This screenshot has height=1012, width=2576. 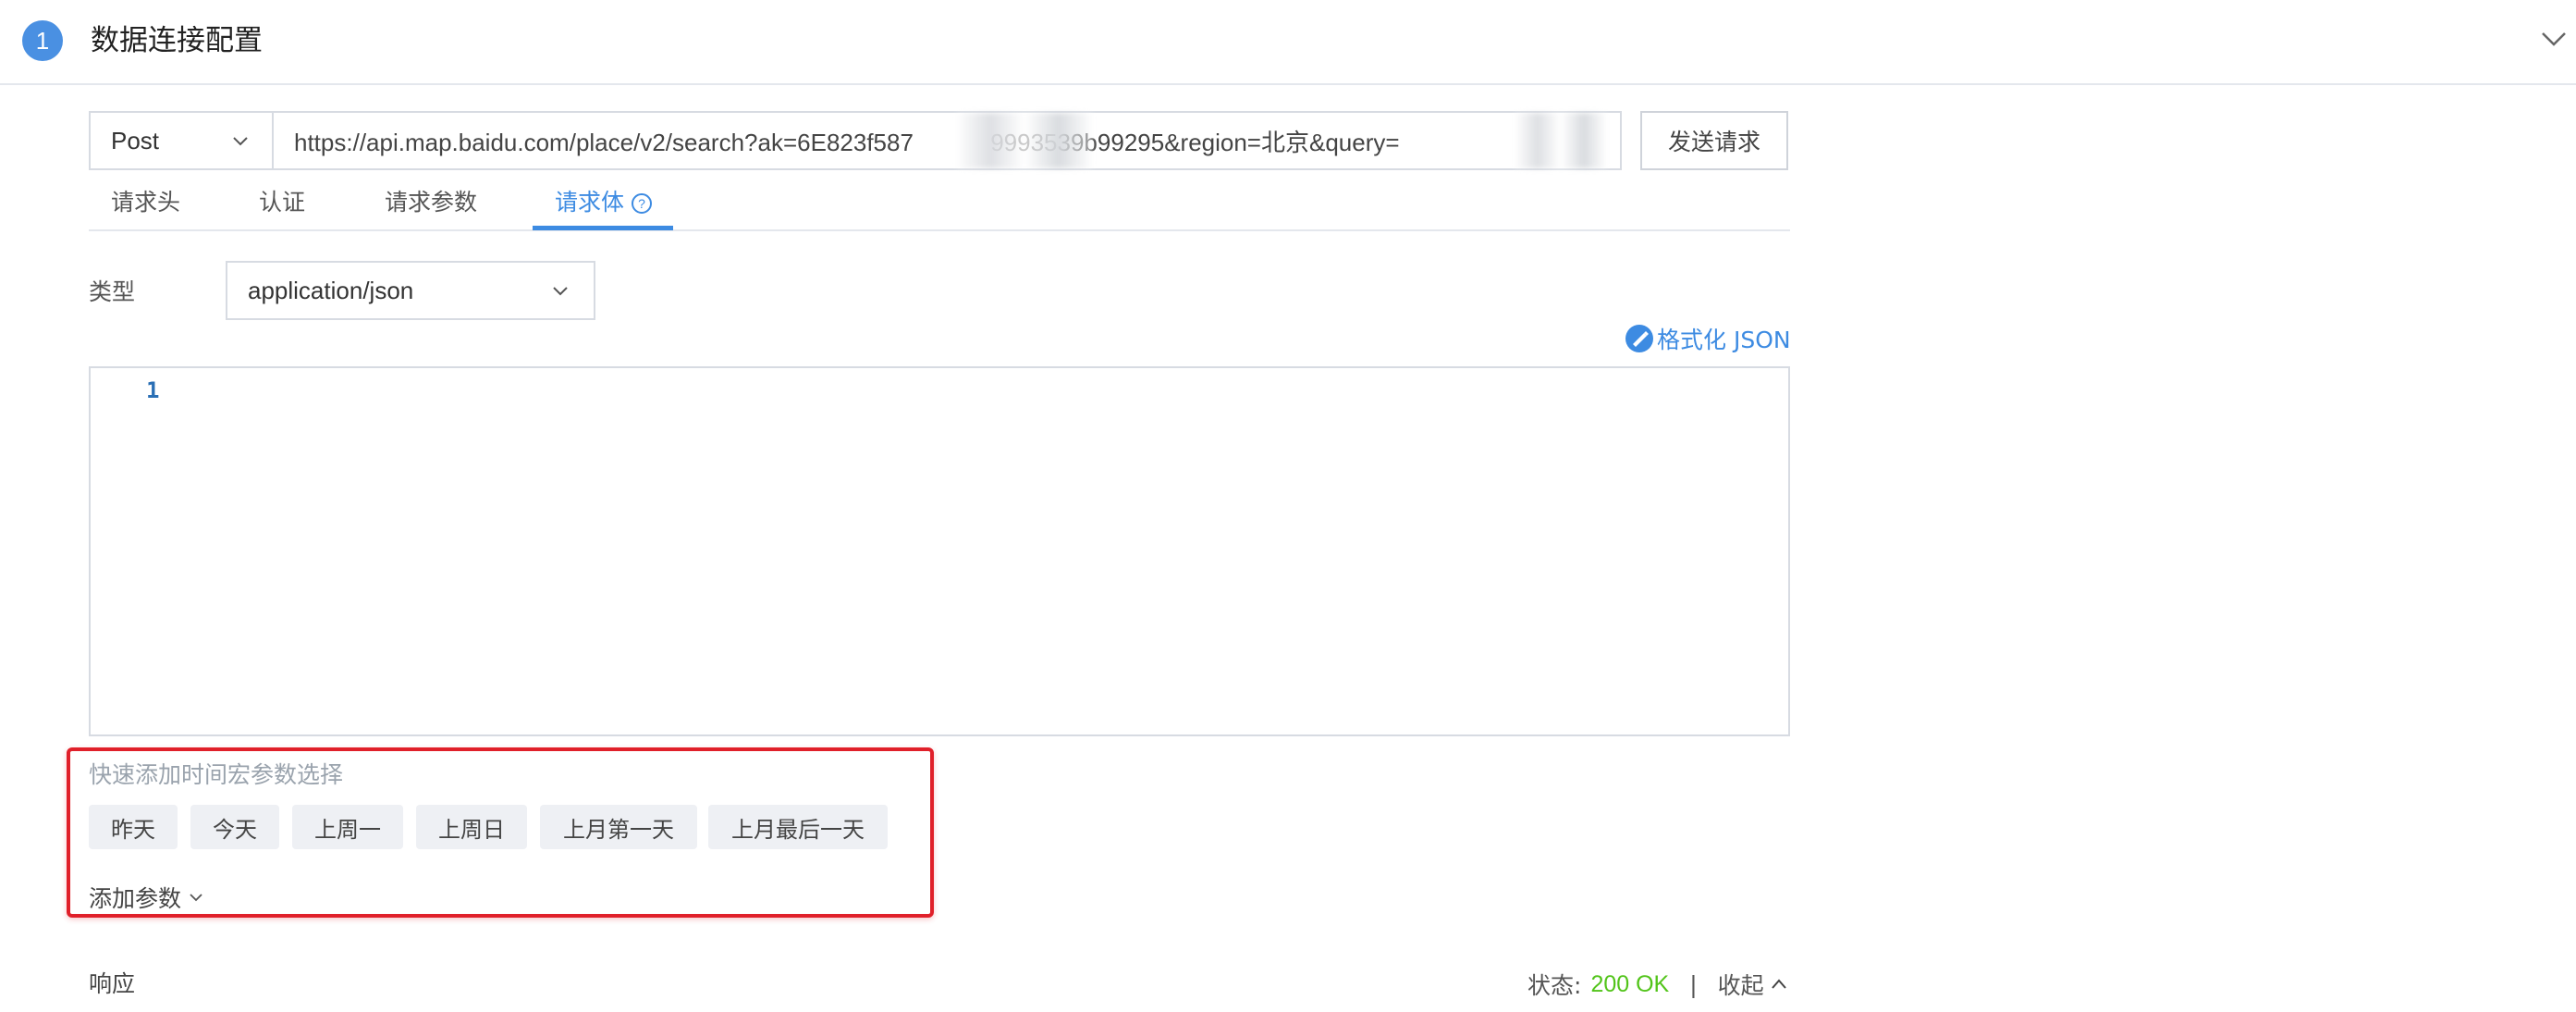 What do you see at coordinates (471, 827) in the screenshot?
I see `macro-chip: 上周日` at bounding box center [471, 827].